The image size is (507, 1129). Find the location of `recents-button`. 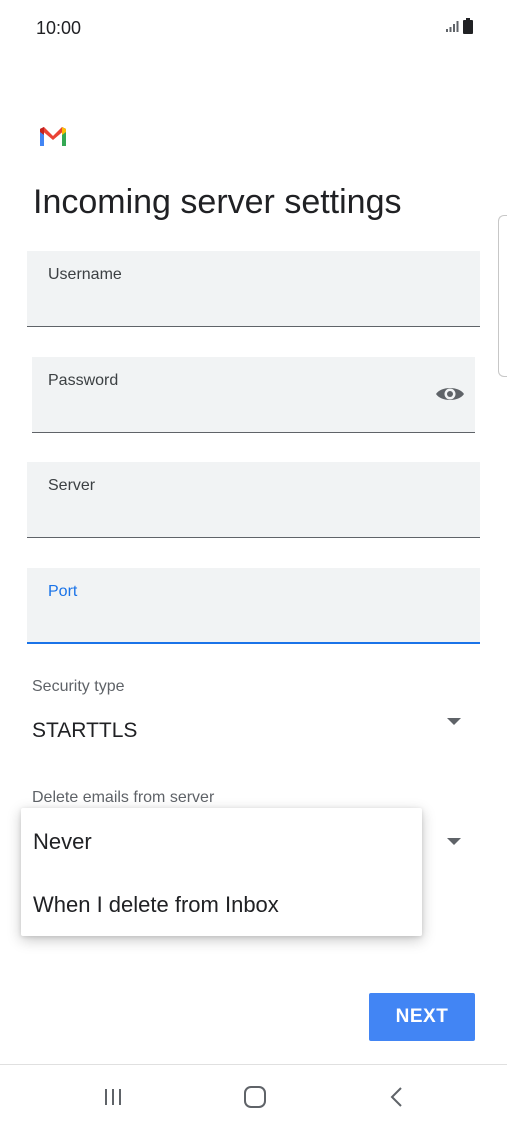

recents-button is located at coordinates (113, 1097).